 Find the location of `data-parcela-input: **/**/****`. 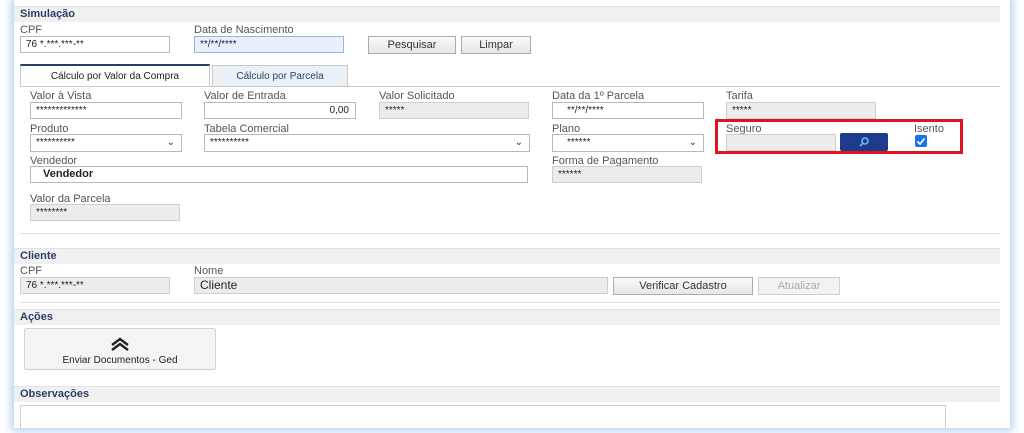

data-parcela-input: **/**/**** is located at coordinates (628, 110).